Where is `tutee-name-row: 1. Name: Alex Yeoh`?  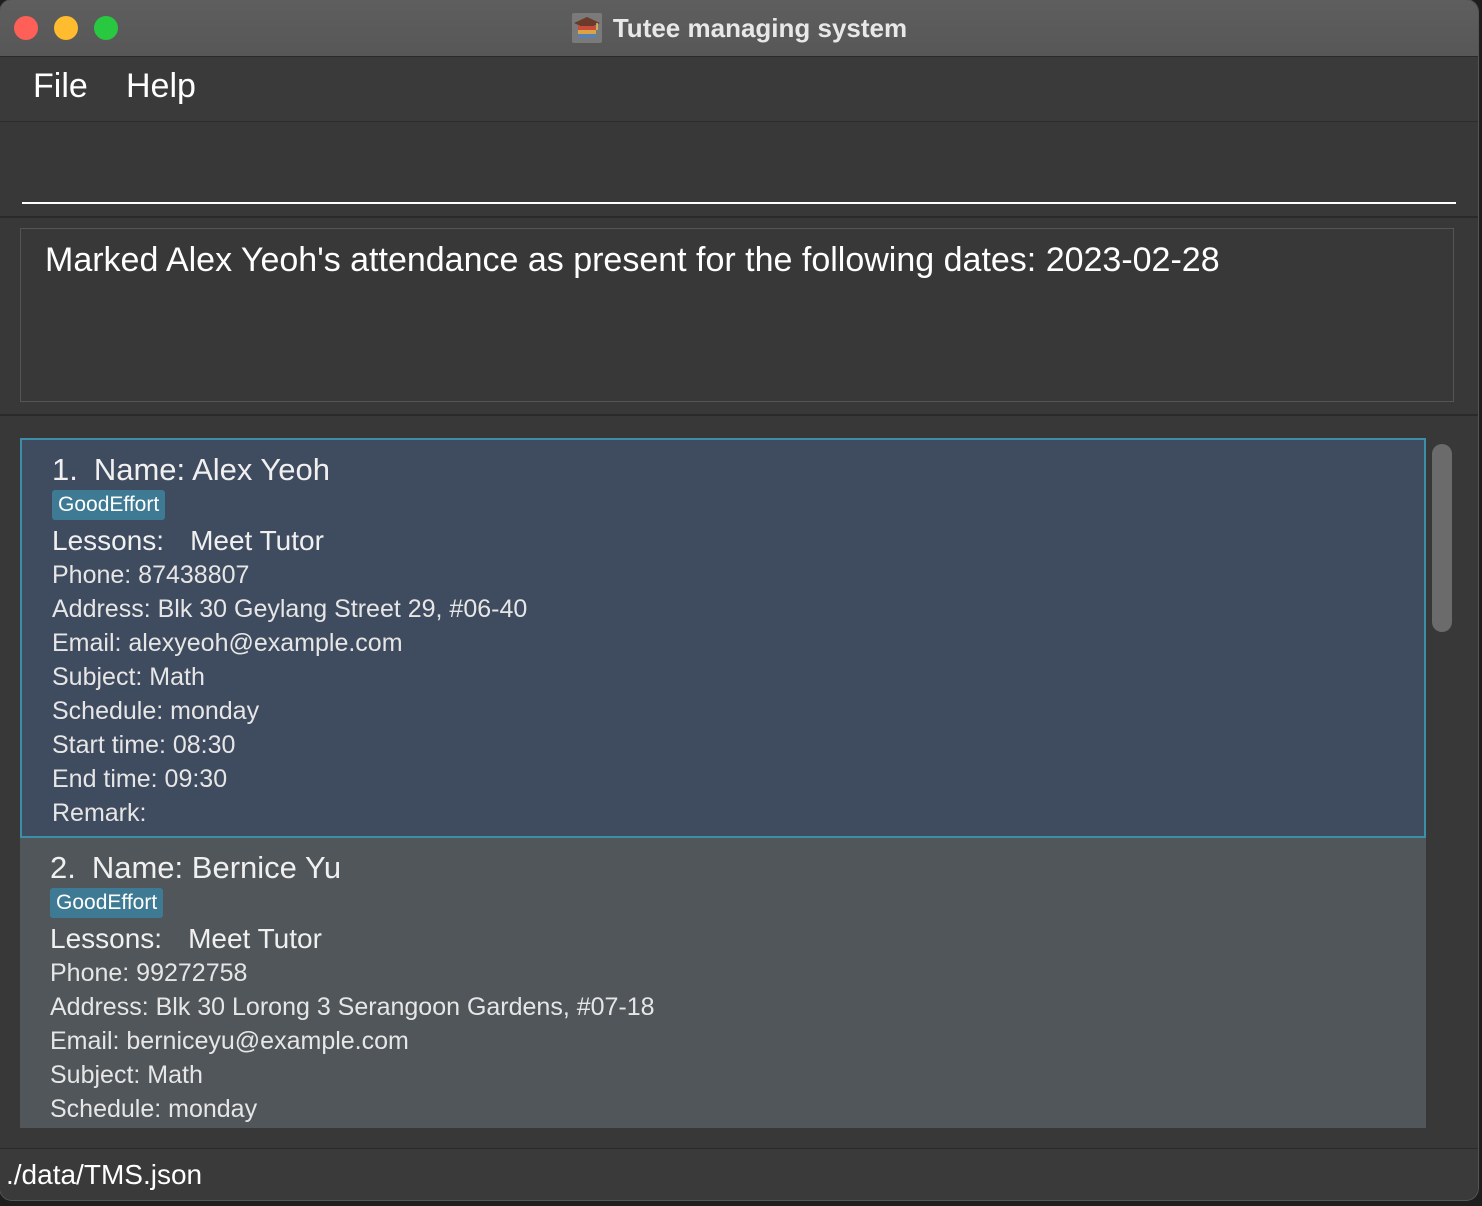 tutee-name-row: 1. Name: Alex Yeoh is located at coordinates (289, 470).